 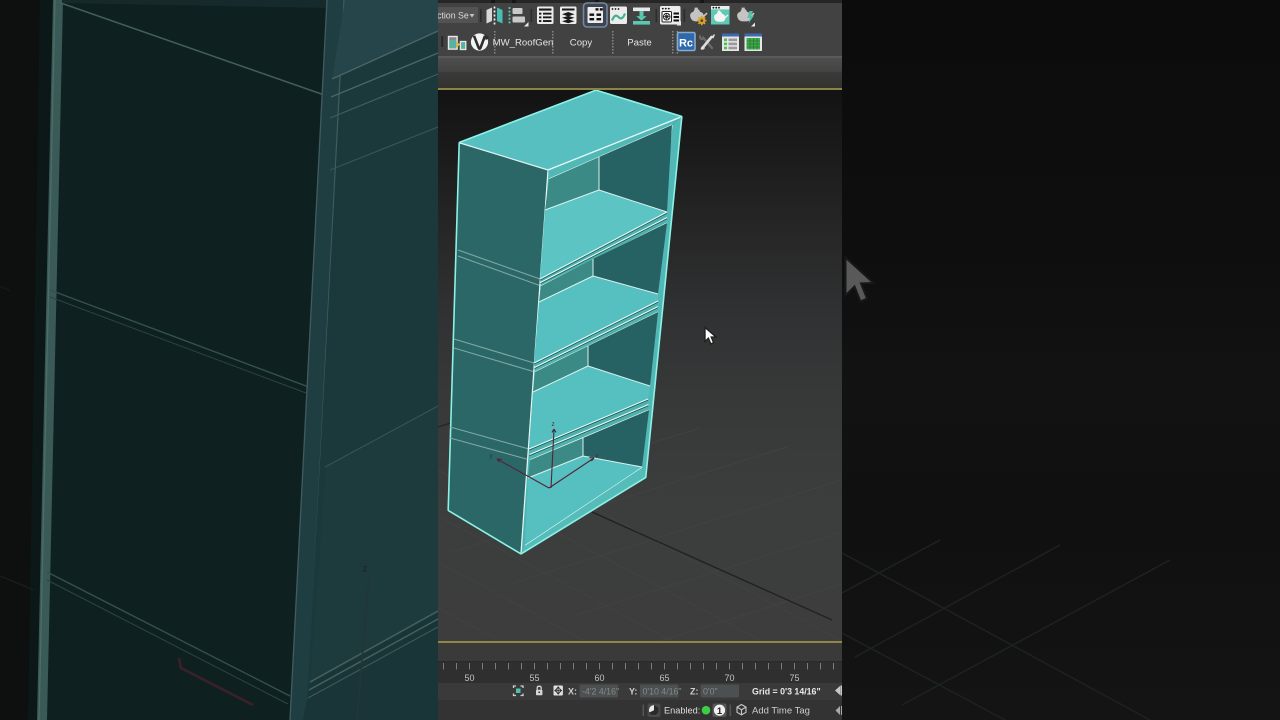 I want to click on svg-text: 0'10 4/16", so click(x=662, y=692).